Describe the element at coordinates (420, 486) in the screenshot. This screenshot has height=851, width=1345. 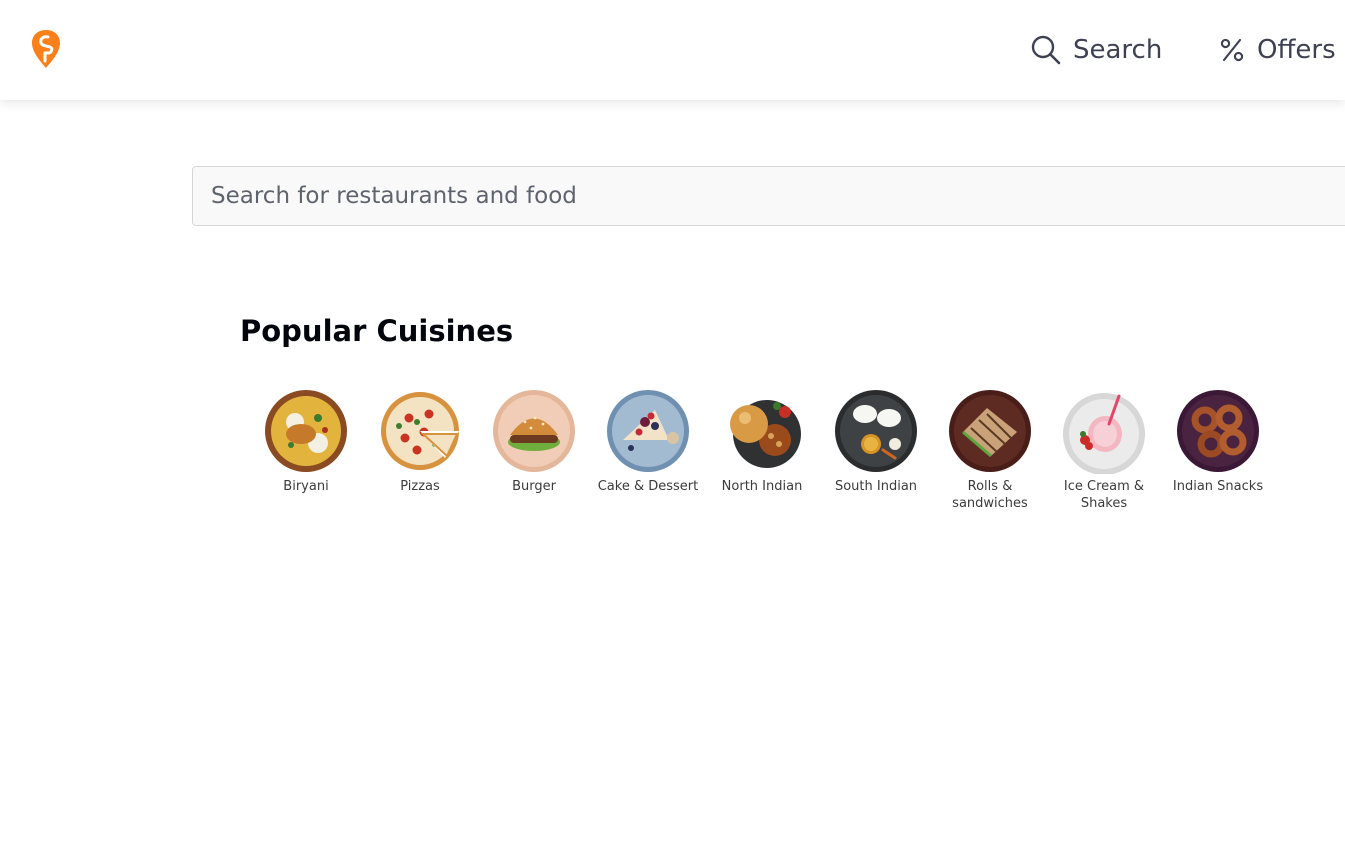
I see `cuisine-label: Pizzas` at that location.